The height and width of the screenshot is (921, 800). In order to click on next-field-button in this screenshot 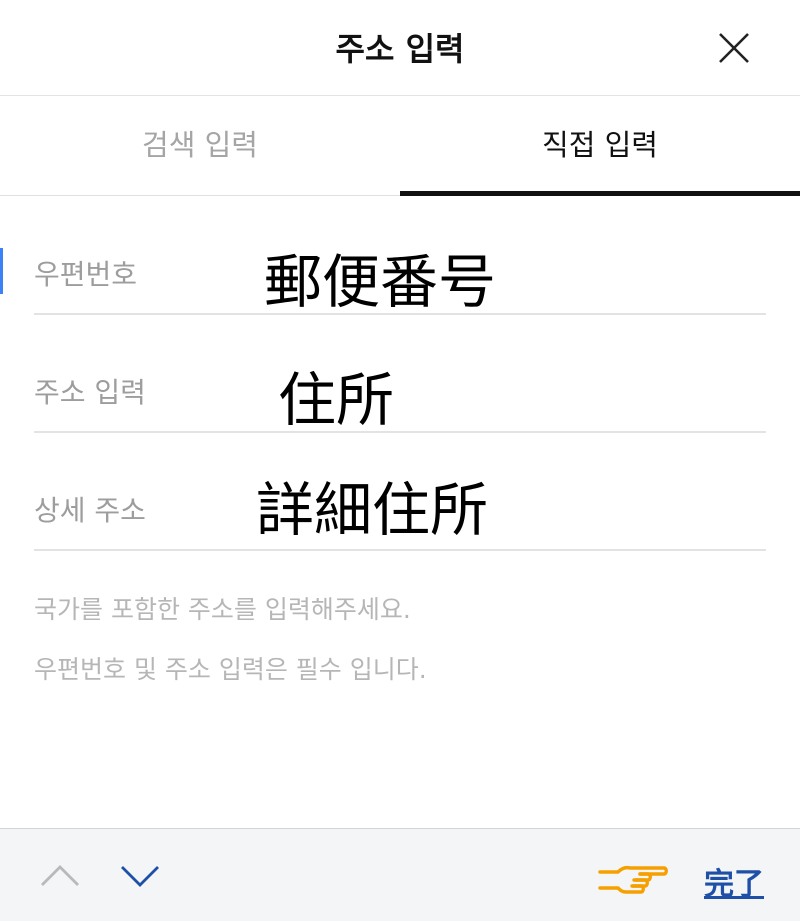, I will do `click(140, 875)`.